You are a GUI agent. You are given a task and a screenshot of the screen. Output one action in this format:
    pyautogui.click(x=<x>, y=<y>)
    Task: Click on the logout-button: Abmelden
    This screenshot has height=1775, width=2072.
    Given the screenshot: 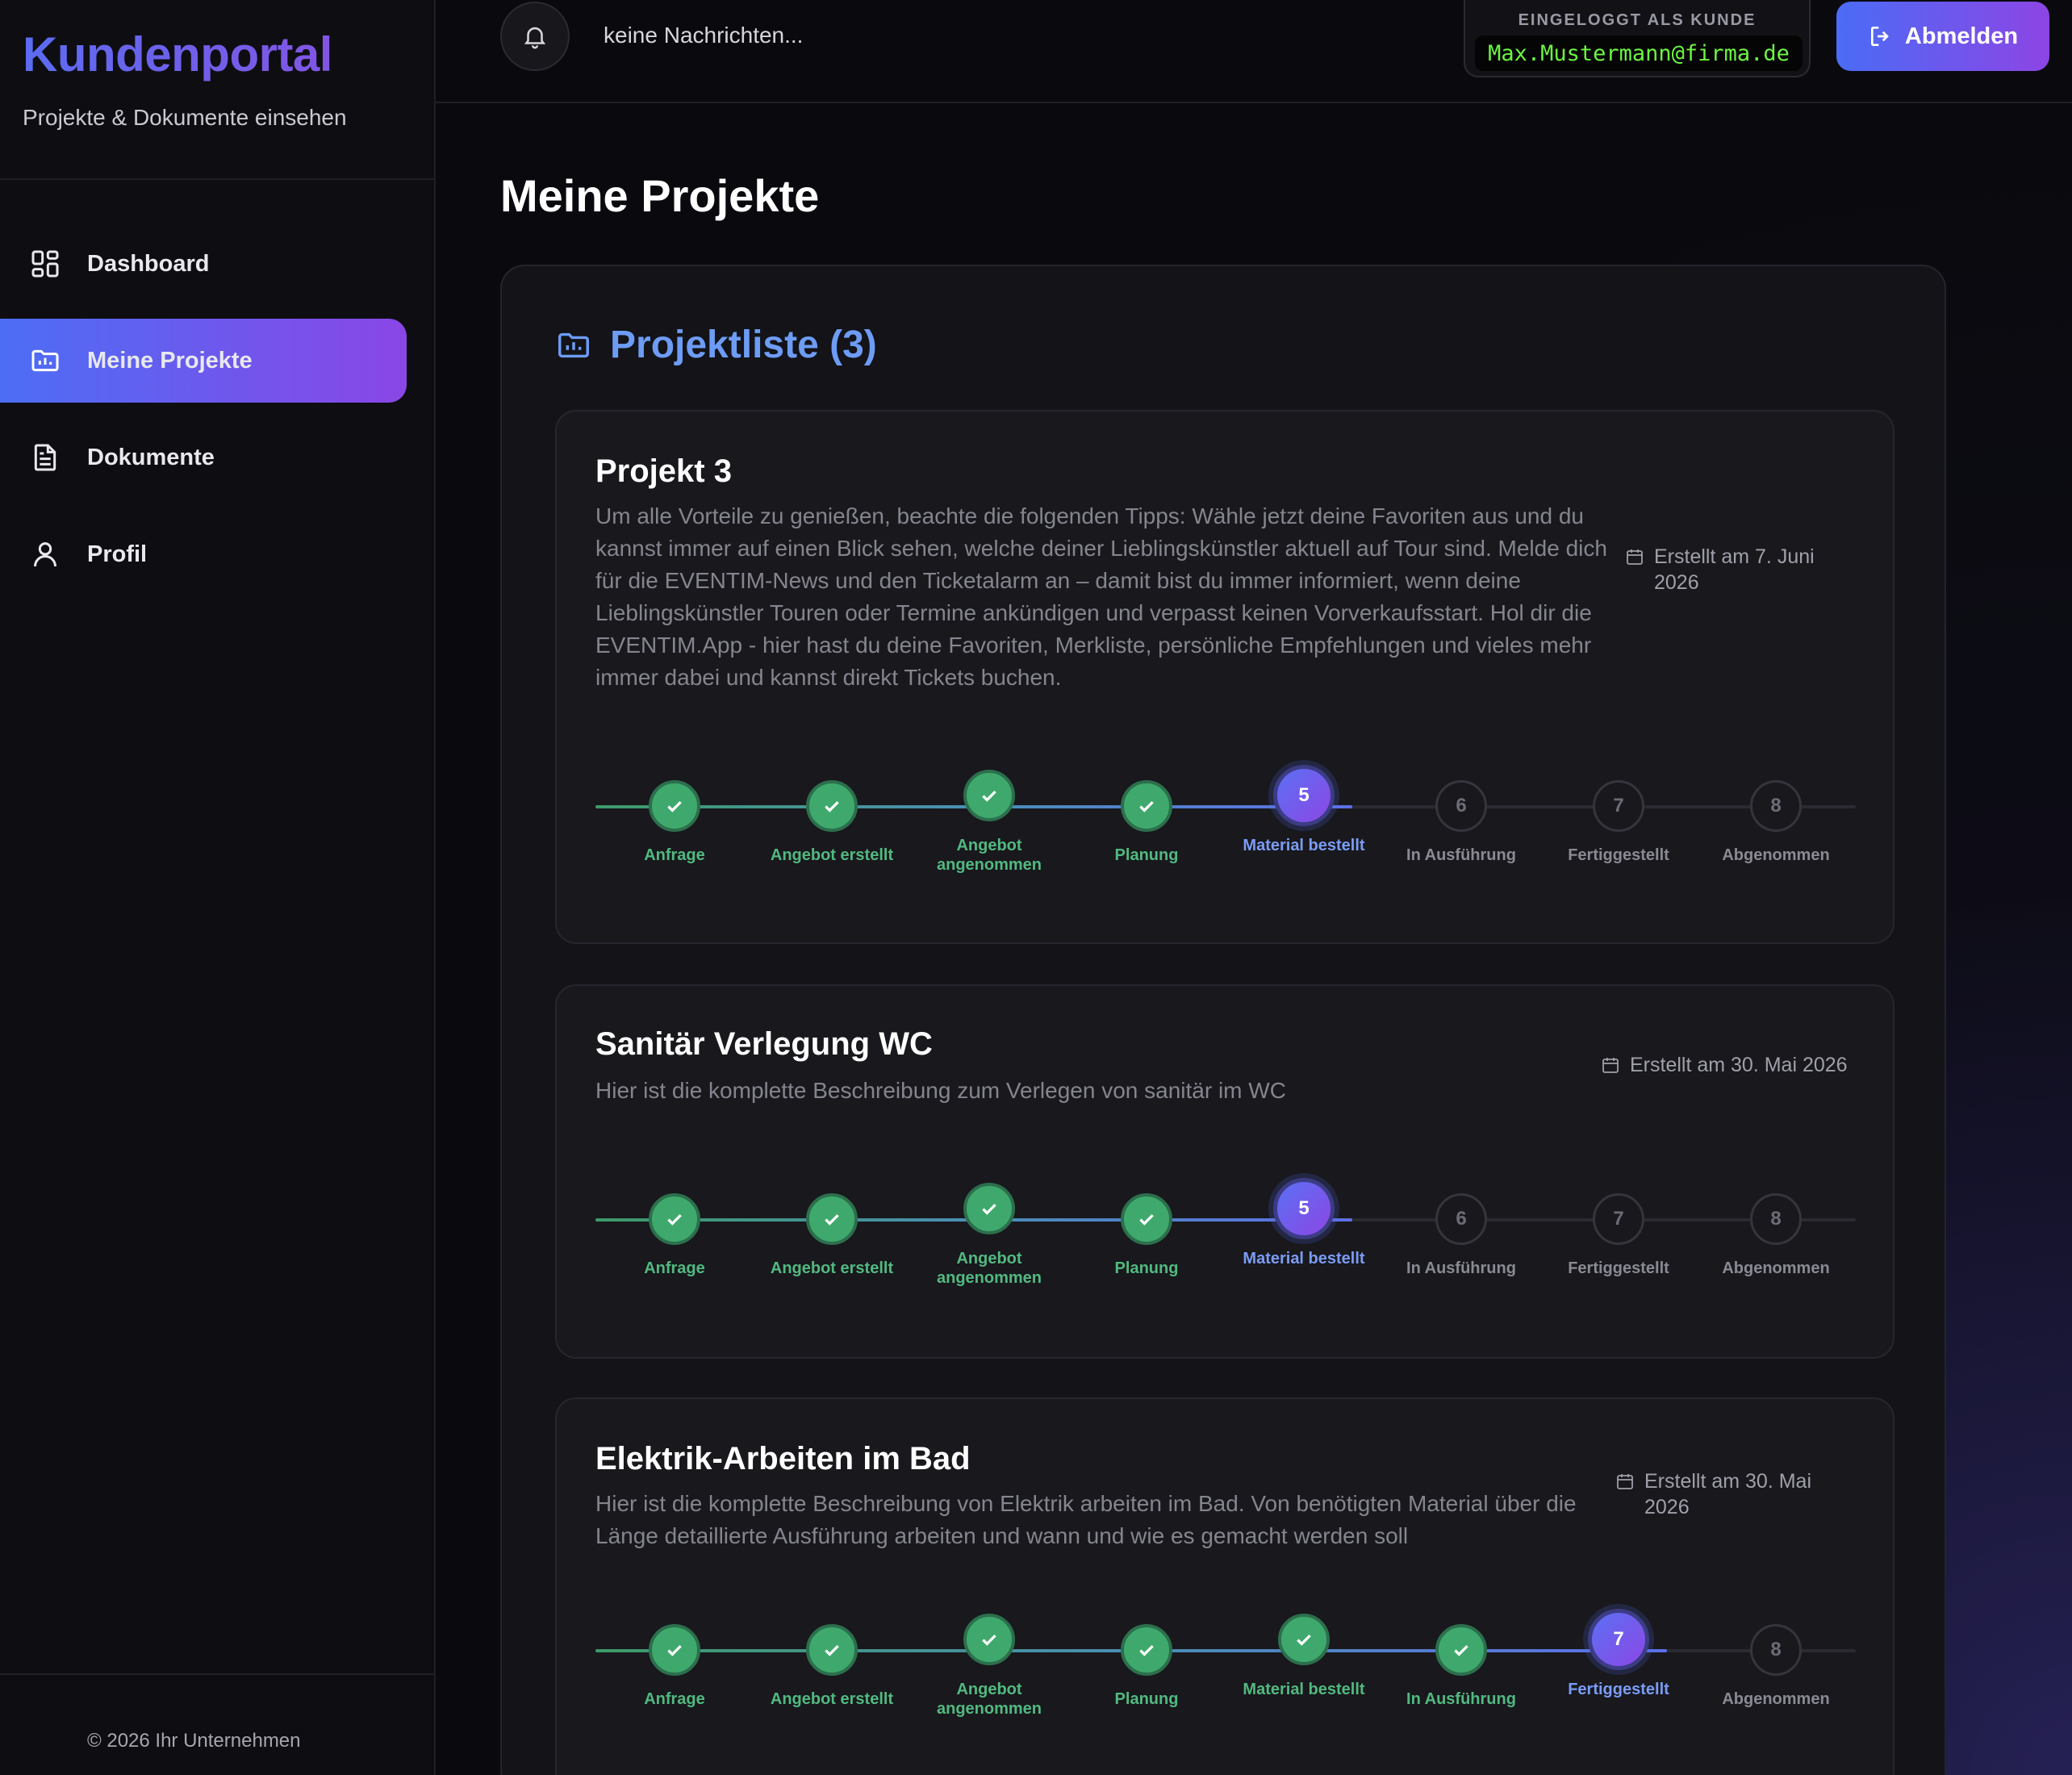 What is the action you would take?
    pyautogui.click(x=1942, y=36)
    